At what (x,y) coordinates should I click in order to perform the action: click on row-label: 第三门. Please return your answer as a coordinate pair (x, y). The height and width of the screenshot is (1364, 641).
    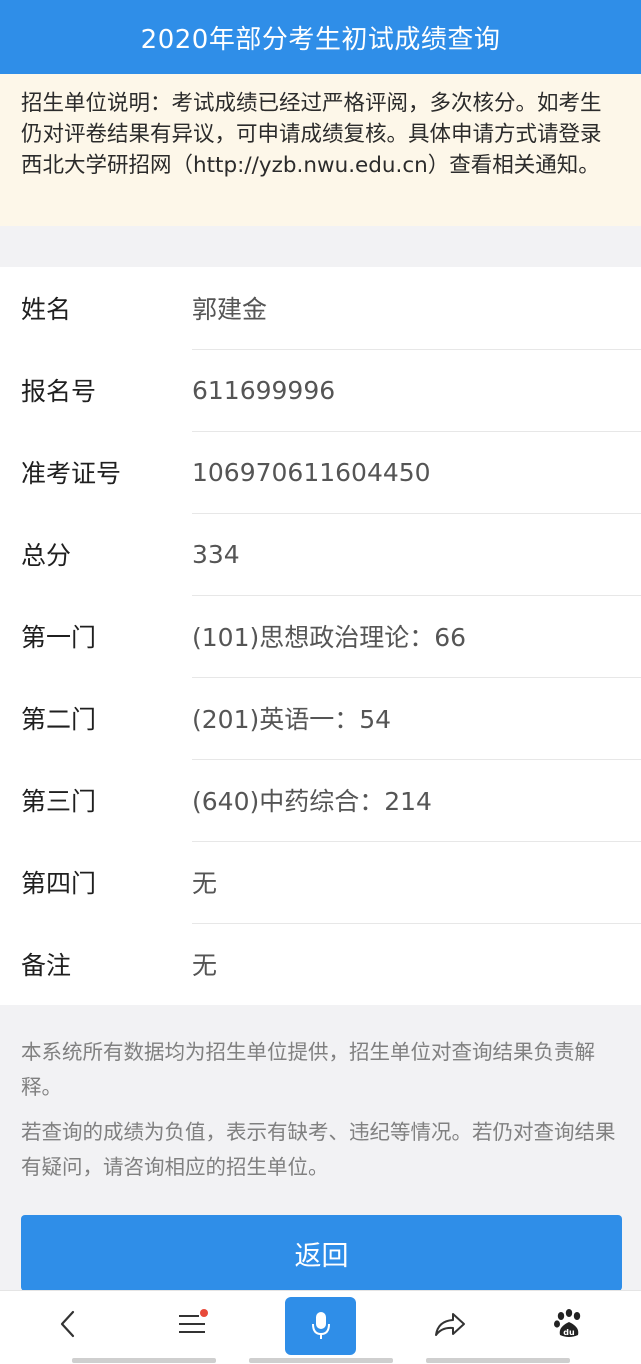
    Looking at the image, I should click on (59, 801).